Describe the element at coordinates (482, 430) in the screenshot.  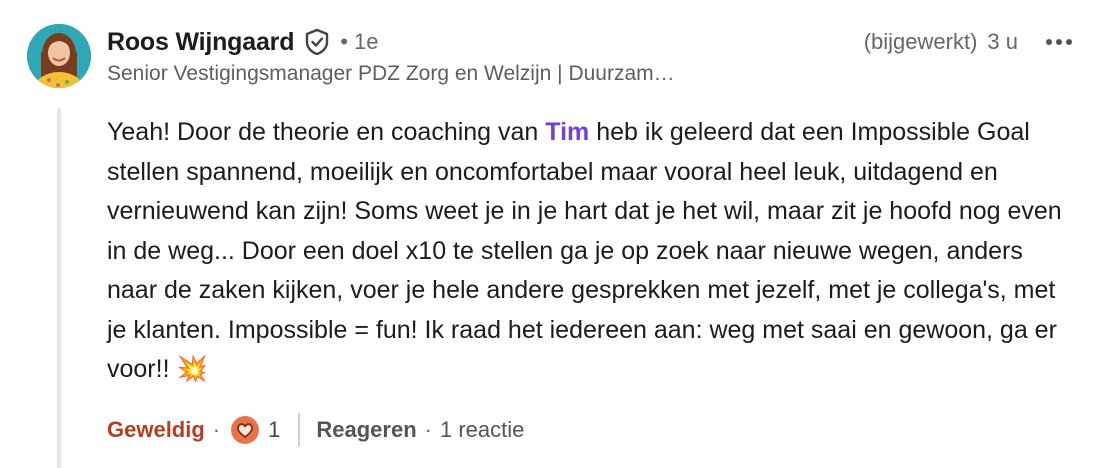
I see `reply-count-link: 1 reactie` at that location.